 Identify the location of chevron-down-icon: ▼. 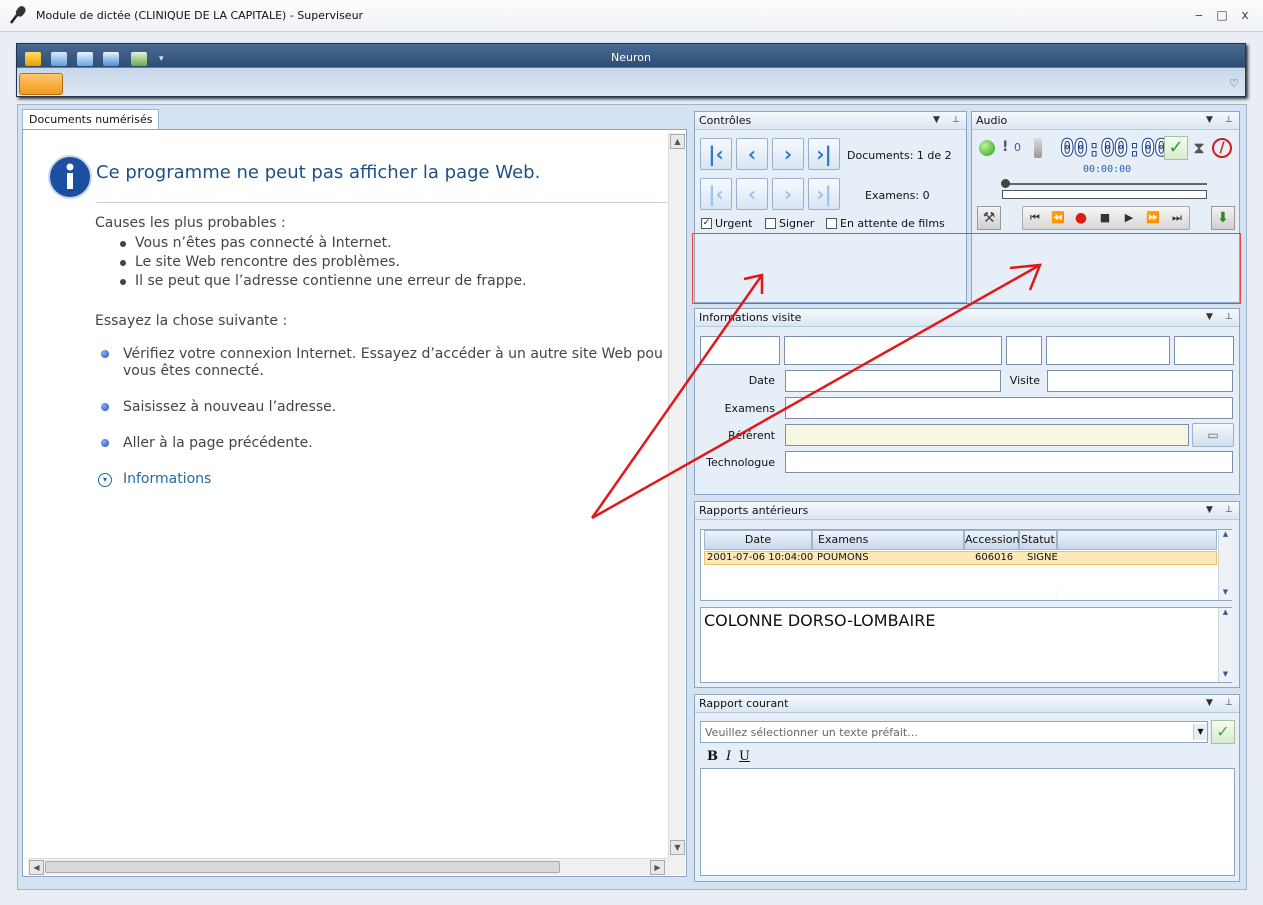
(1200, 732).